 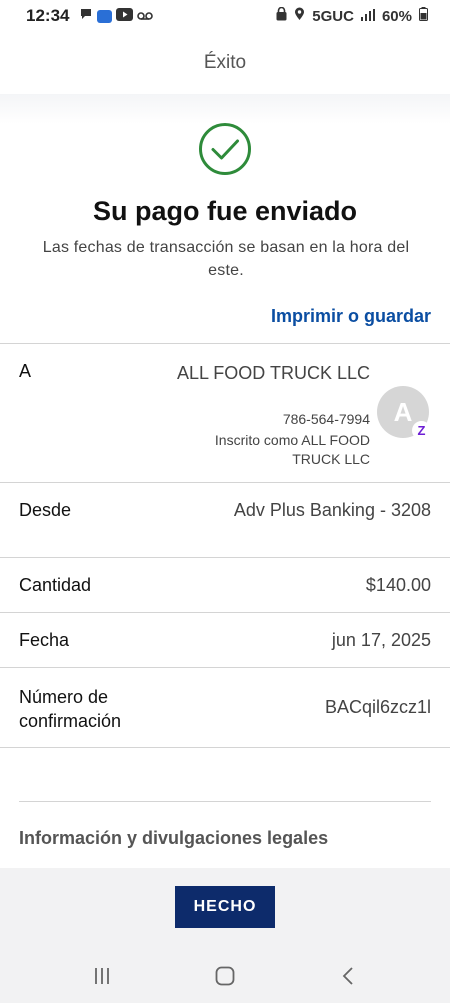 What do you see at coordinates (45, 510) in the screenshot?
I see `from-label: Desde` at bounding box center [45, 510].